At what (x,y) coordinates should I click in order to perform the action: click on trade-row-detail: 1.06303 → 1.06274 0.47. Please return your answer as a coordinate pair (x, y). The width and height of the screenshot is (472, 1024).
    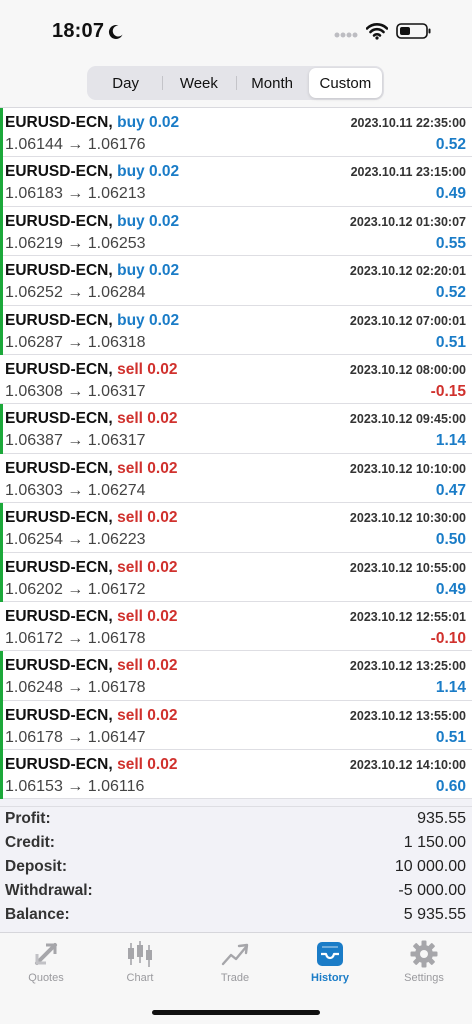
    Looking at the image, I should click on (235, 491).